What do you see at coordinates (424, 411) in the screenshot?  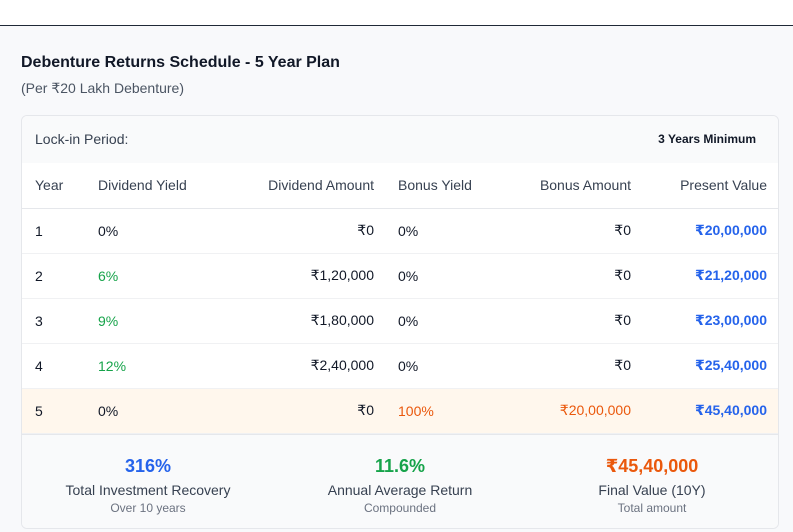 I see `cell-bonus-yield: 100%` at bounding box center [424, 411].